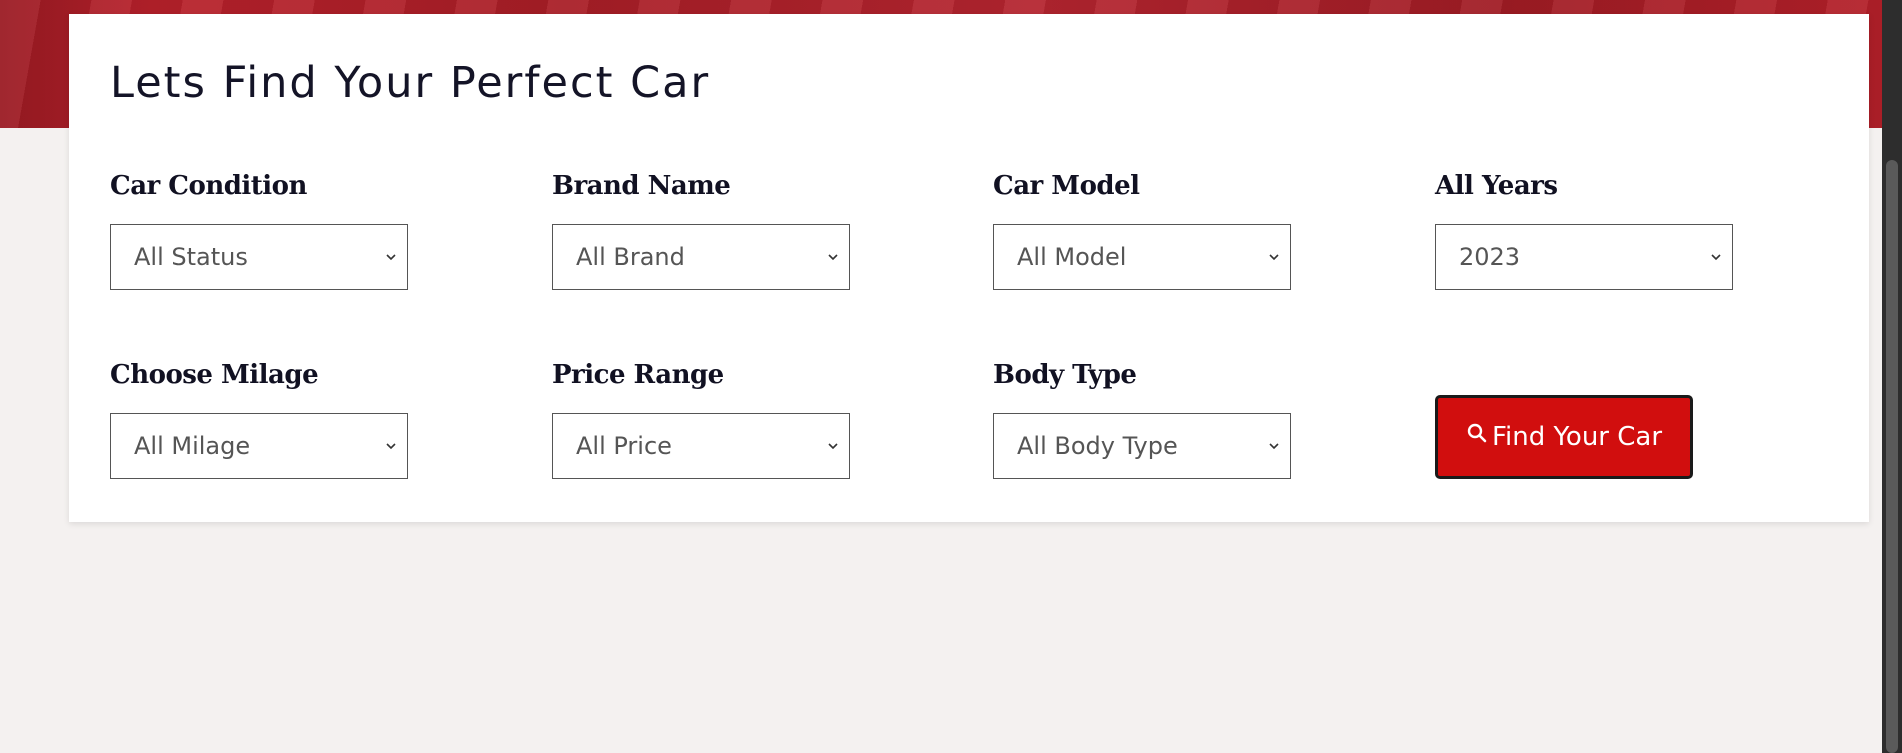 This screenshot has width=1902, height=753. What do you see at coordinates (641, 186) in the screenshot?
I see `brand-name-label: Brand Name` at bounding box center [641, 186].